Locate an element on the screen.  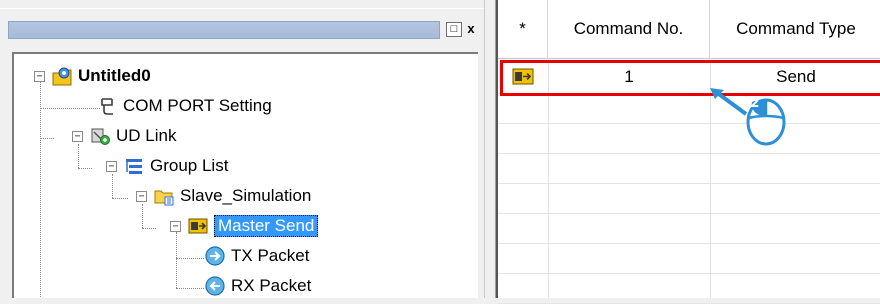
tree-node-slave-simulation: − Slave_Simulation is located at coordinates (223, 196).